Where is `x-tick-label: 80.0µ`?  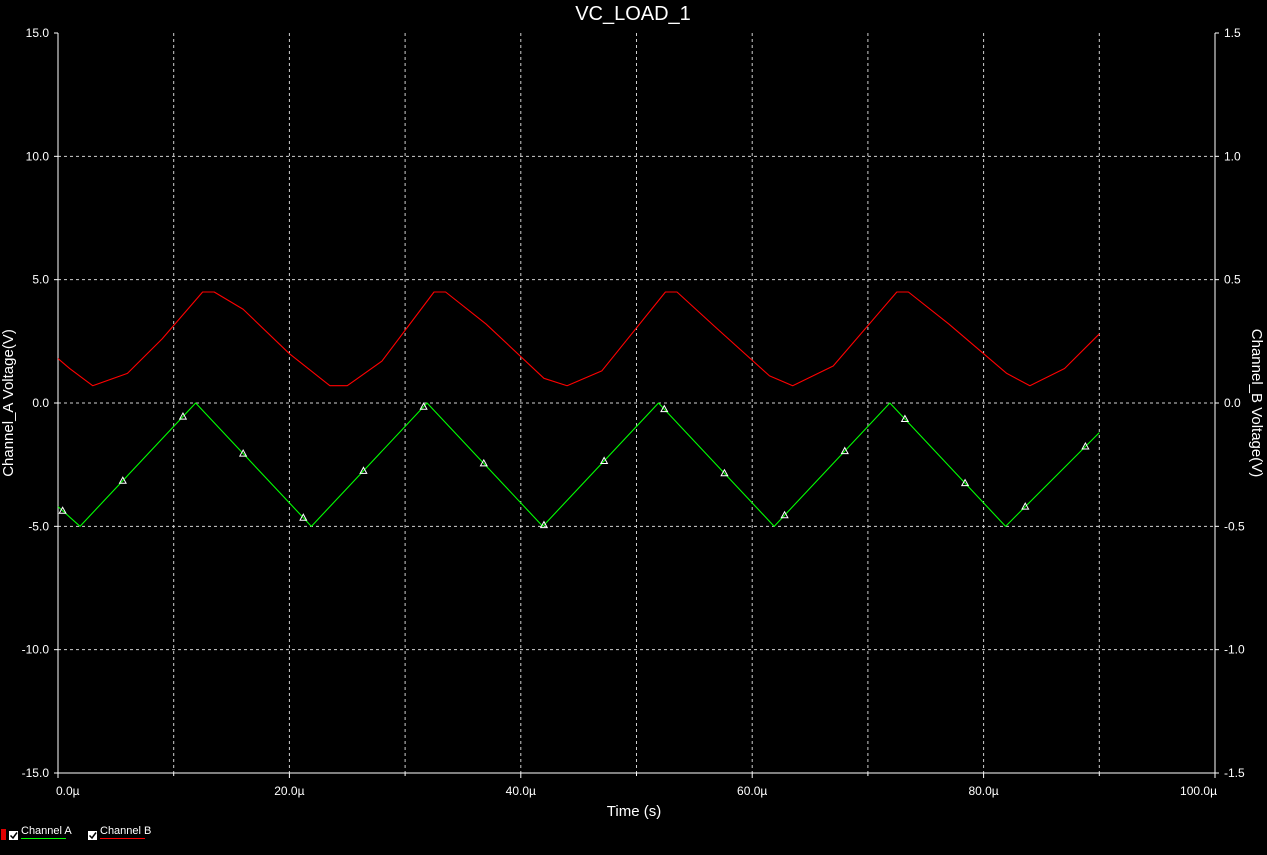 x-tick-label: 80.0µ is located at coordinates (983, 791).